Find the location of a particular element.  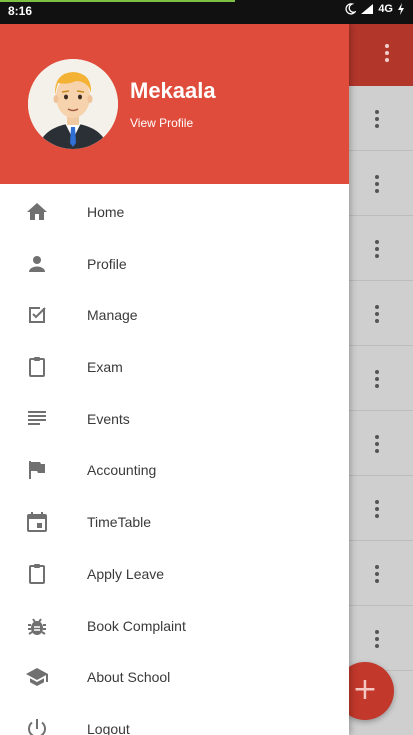

checkbox-icon is located at coordinates (37, 315).